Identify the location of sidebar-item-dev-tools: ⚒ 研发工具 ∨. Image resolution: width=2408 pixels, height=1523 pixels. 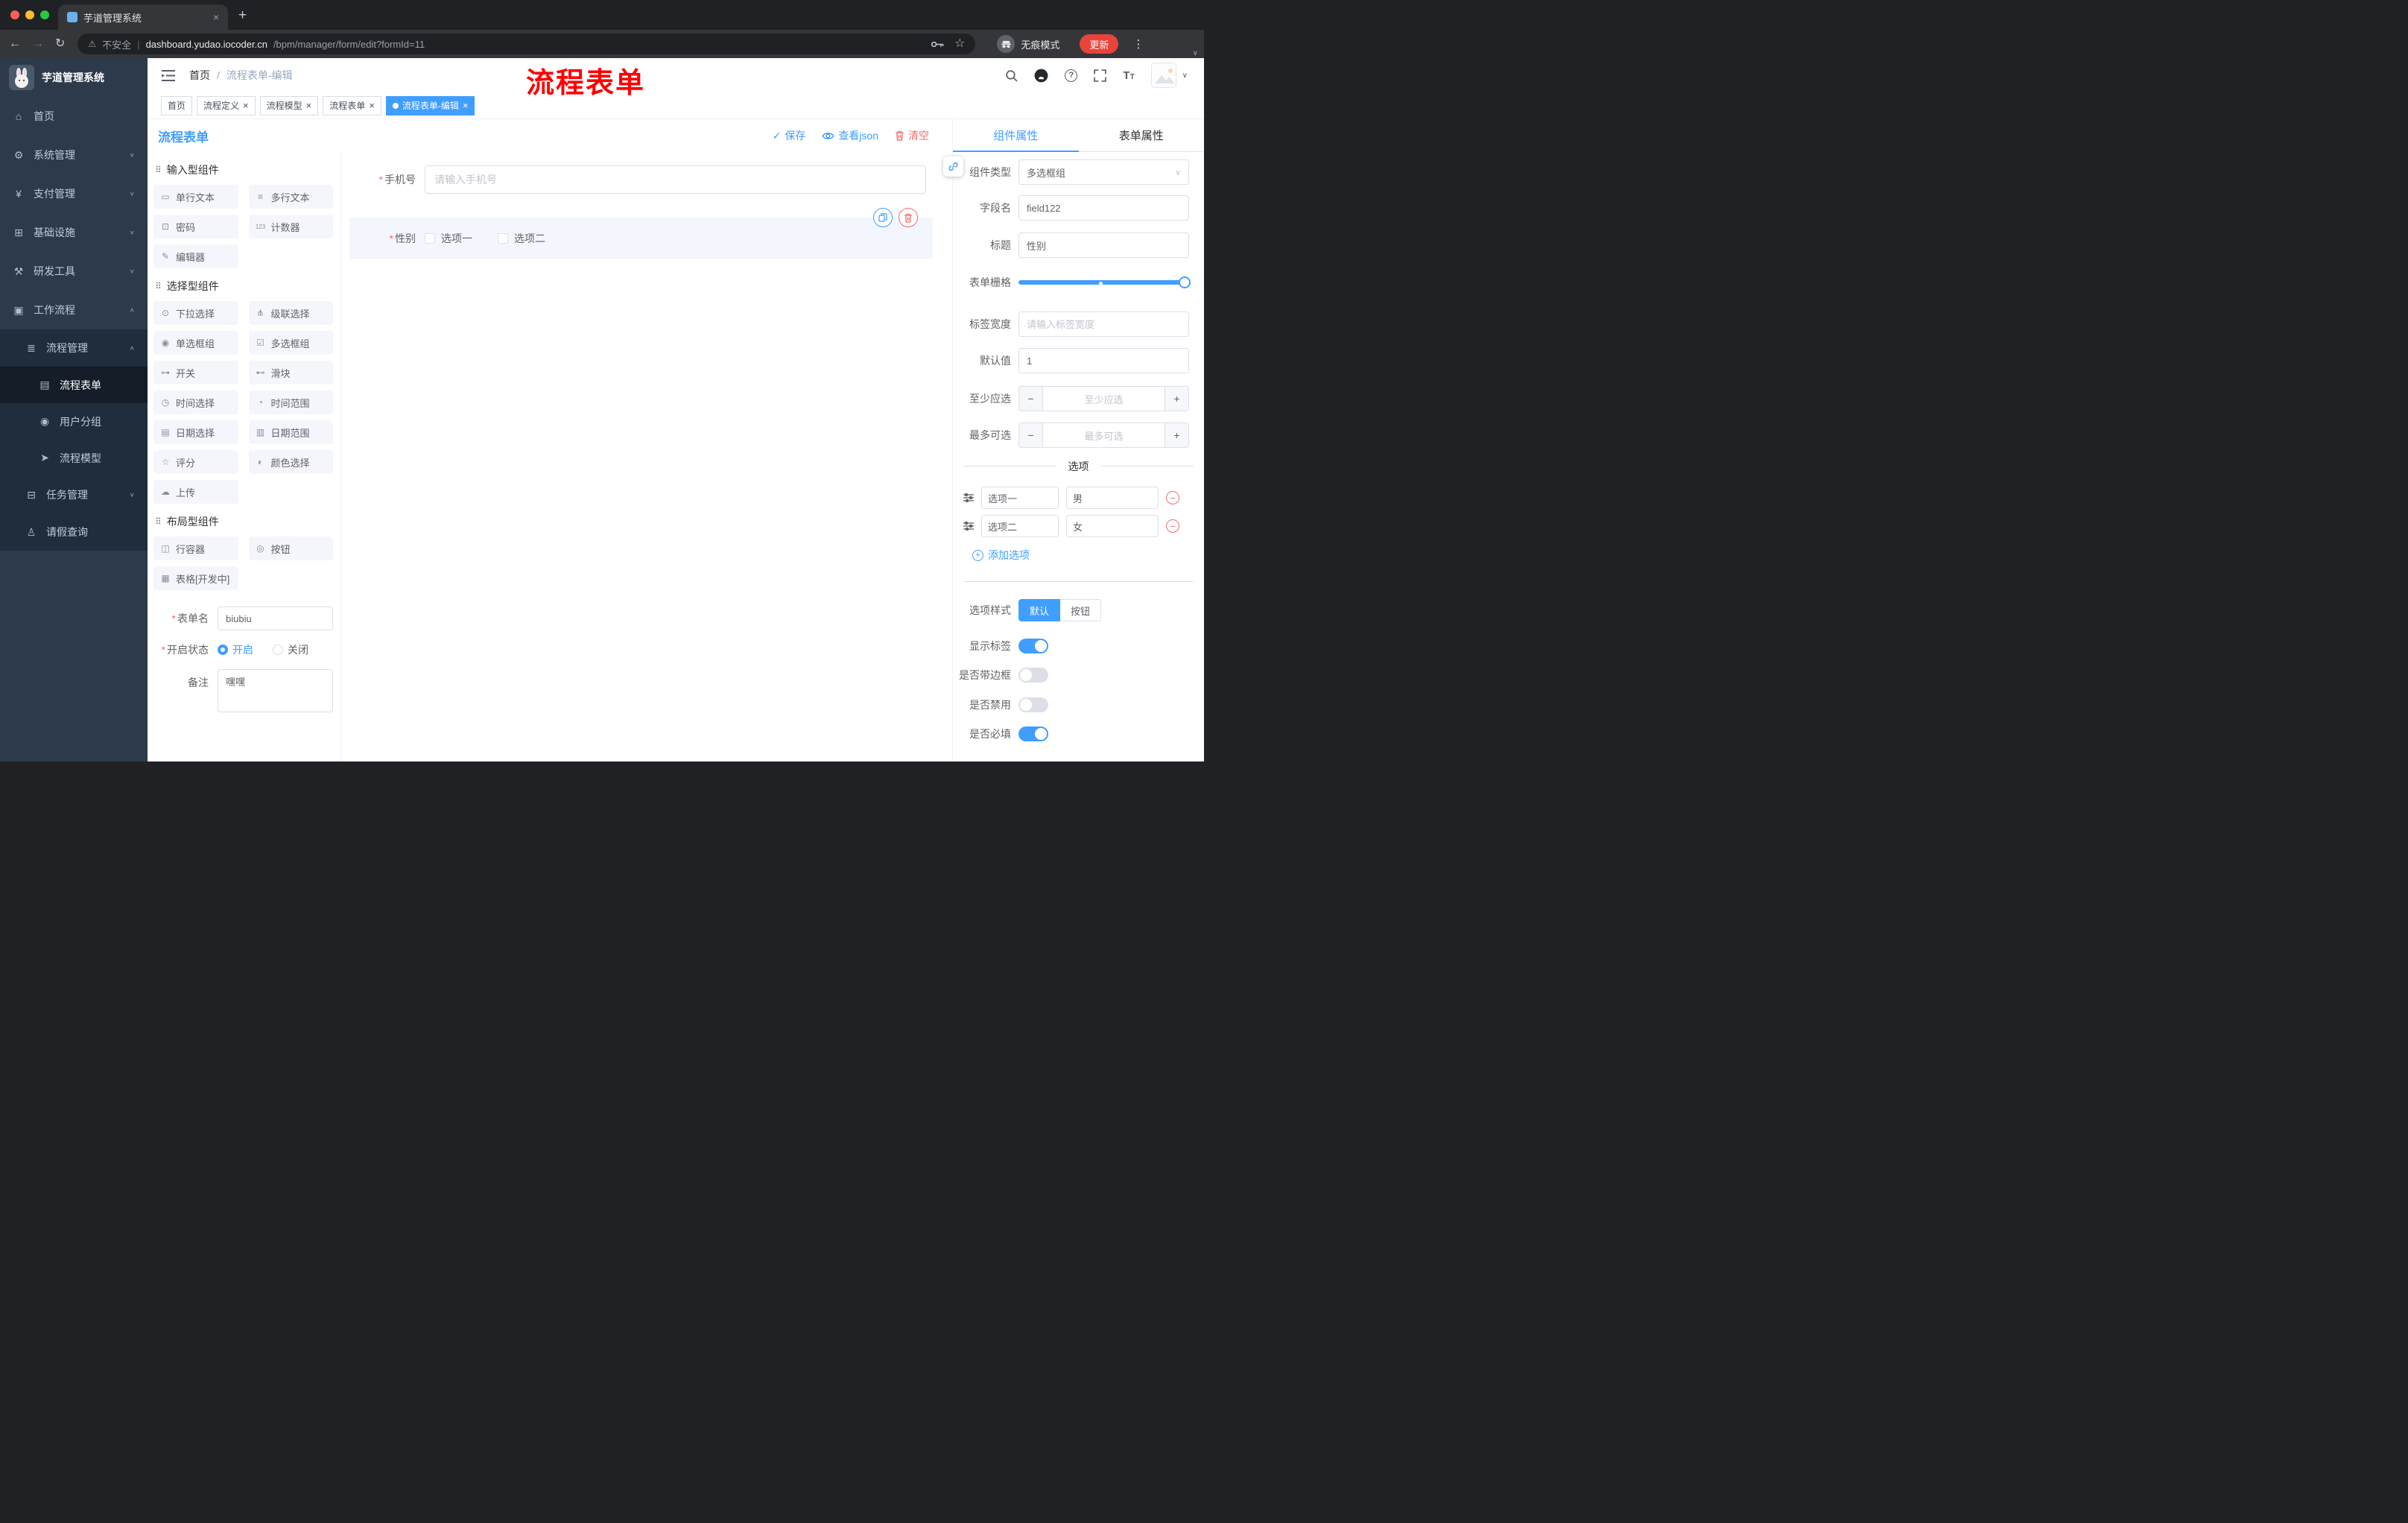
(74, 272).